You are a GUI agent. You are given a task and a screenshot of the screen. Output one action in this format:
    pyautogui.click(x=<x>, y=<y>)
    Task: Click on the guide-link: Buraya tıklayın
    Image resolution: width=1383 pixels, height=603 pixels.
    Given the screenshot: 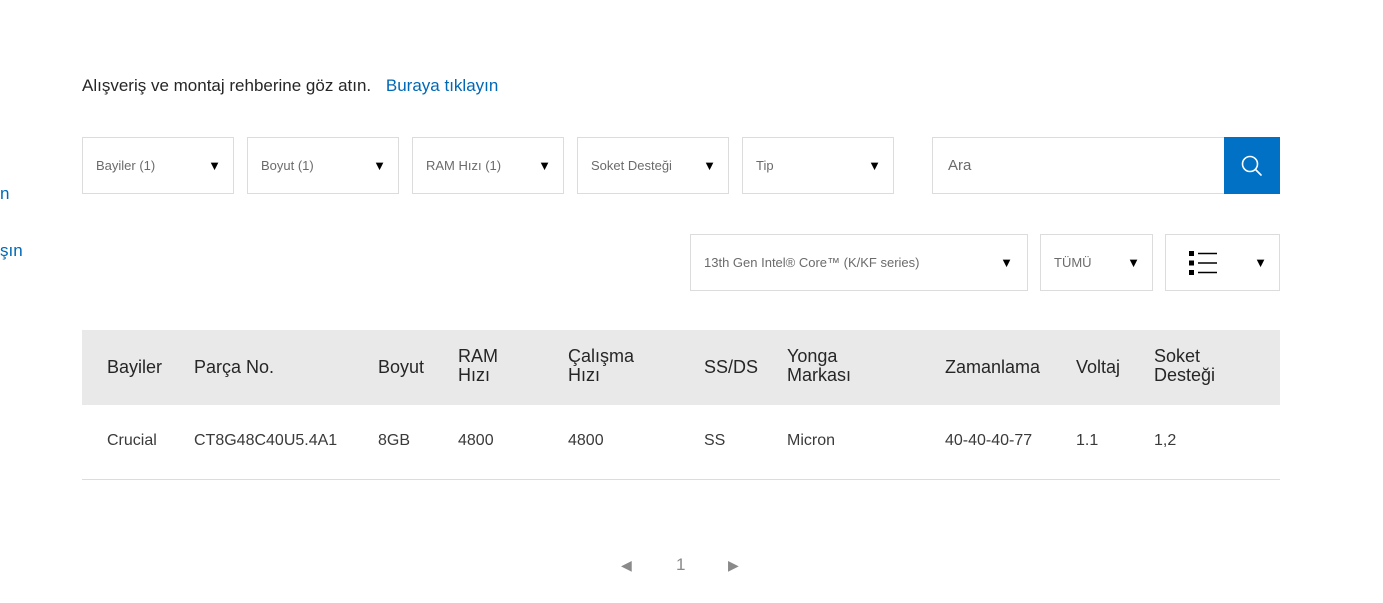 What is the action you would take?
    pyautogui.click(x=442, y=85)
    